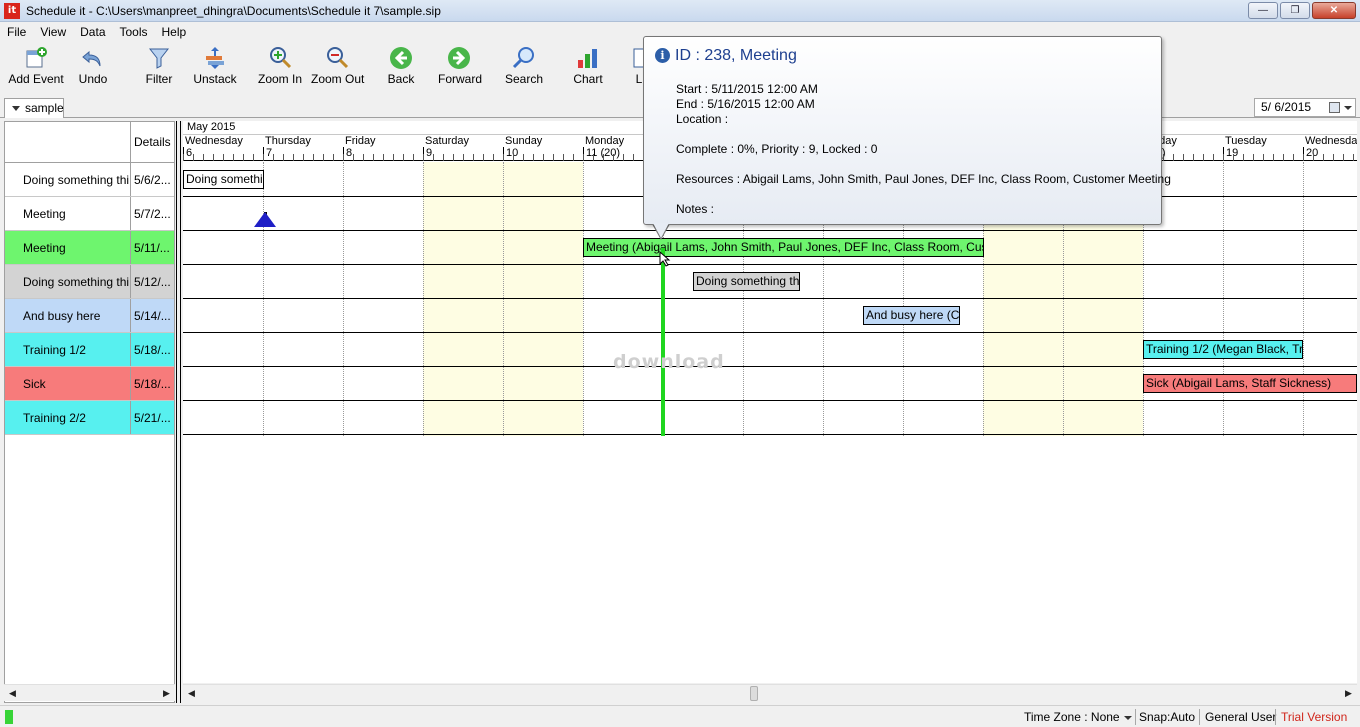 Image resolution: width=1360 pixels, height=727 pixels. Describe the element at coordinates (401, 58) in the screenshot. I see `back-arrow-icon` at that location.